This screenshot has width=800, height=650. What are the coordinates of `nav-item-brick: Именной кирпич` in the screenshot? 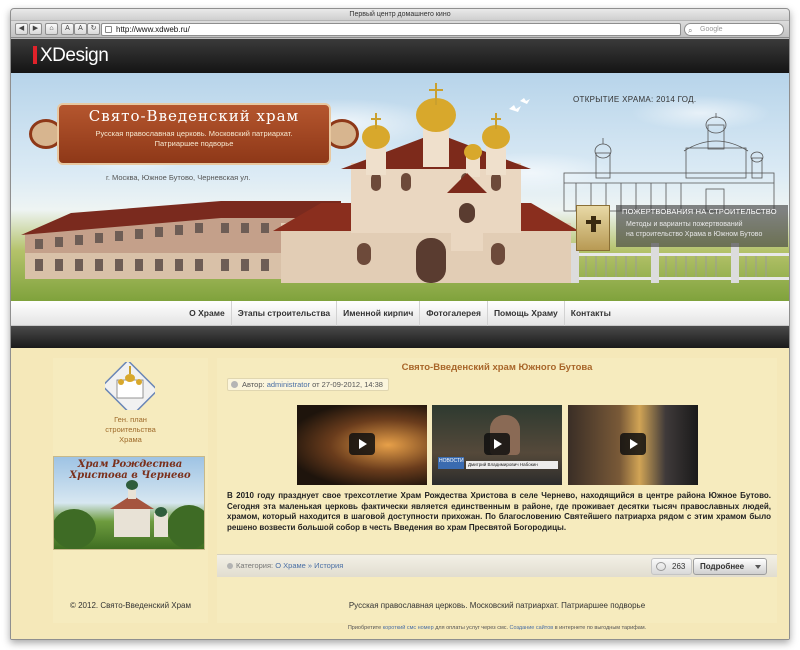 It's located at (379, 313).